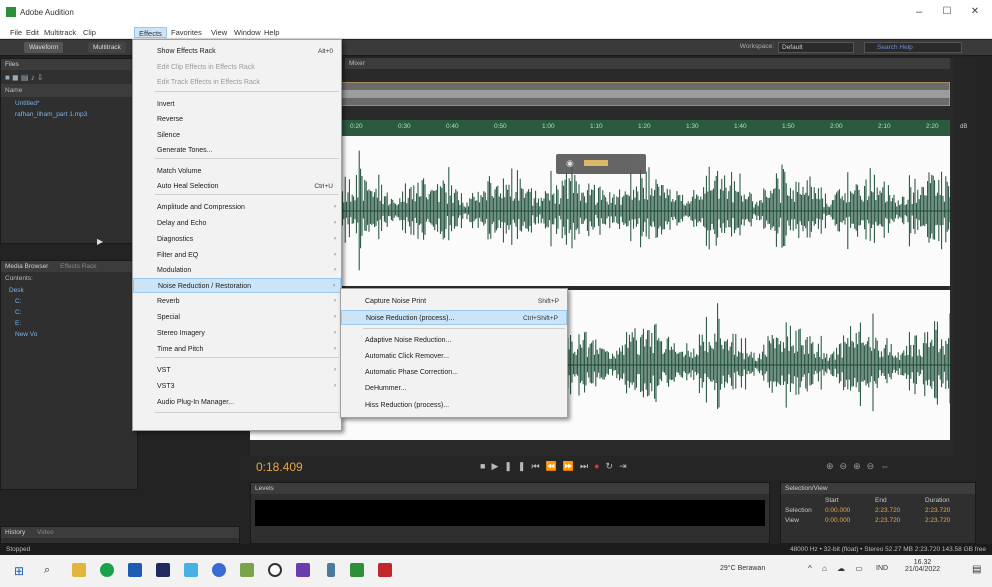  I want to click on effects-menu-item-reverse: Reverse, so click(237, 119).